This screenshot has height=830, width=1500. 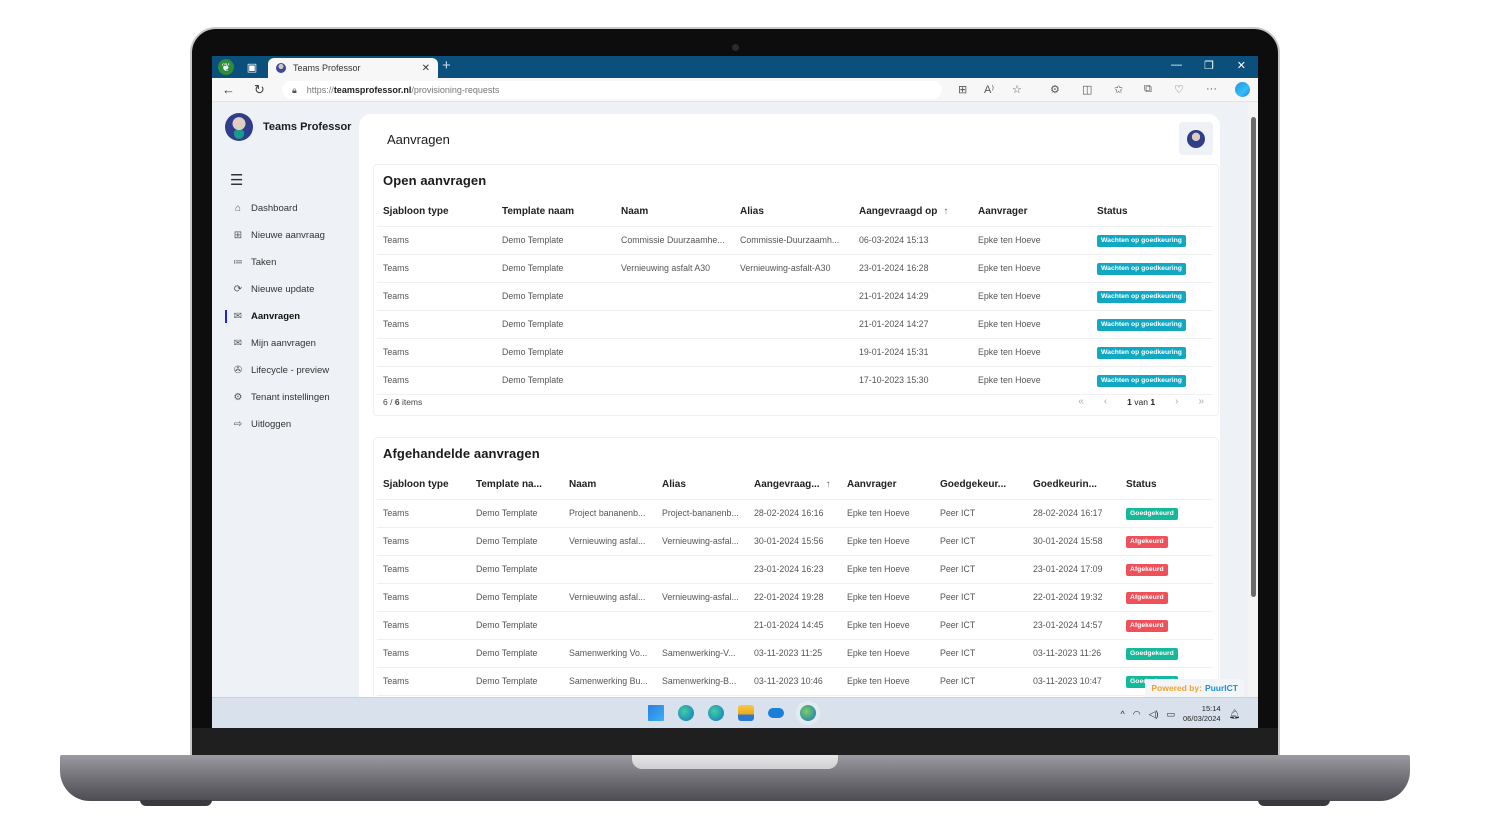 What do you see at coordinates (1242, 89) in the screenshot?
I see `copilot-icon` at bounding box center [1242, 89].